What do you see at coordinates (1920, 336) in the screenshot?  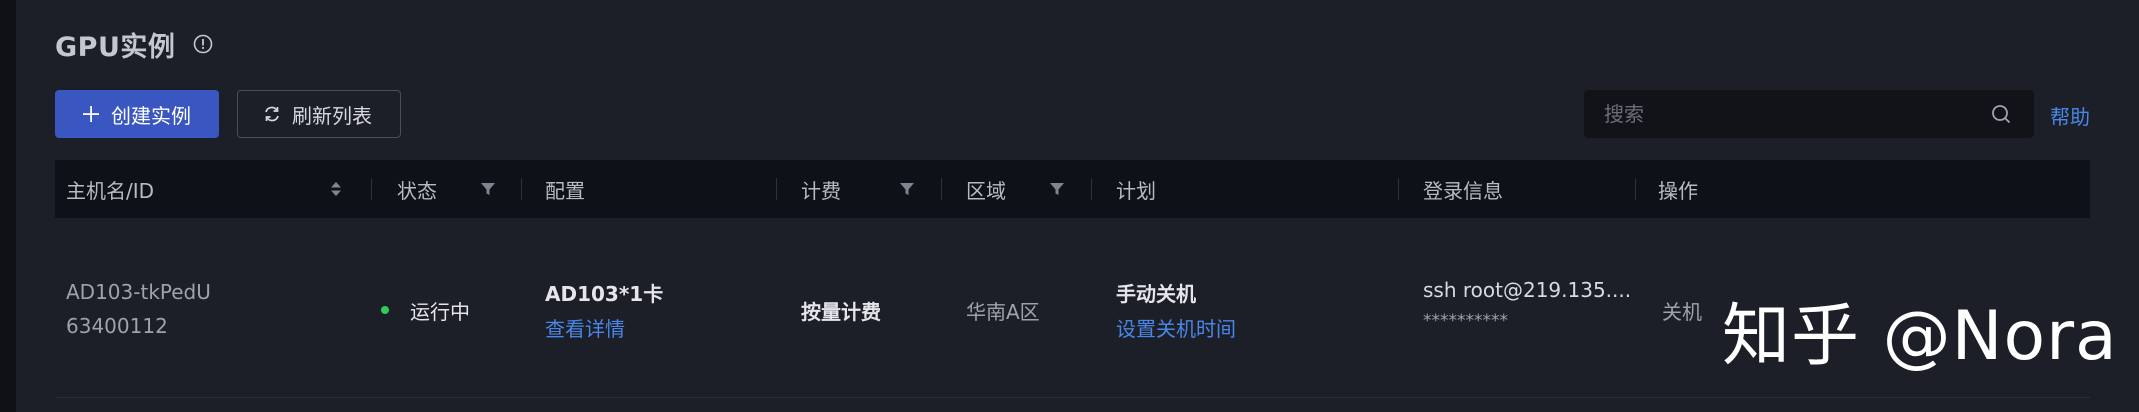 I see `watermark-text: 知乎 @Nora` at bounding box center [1920, 336].